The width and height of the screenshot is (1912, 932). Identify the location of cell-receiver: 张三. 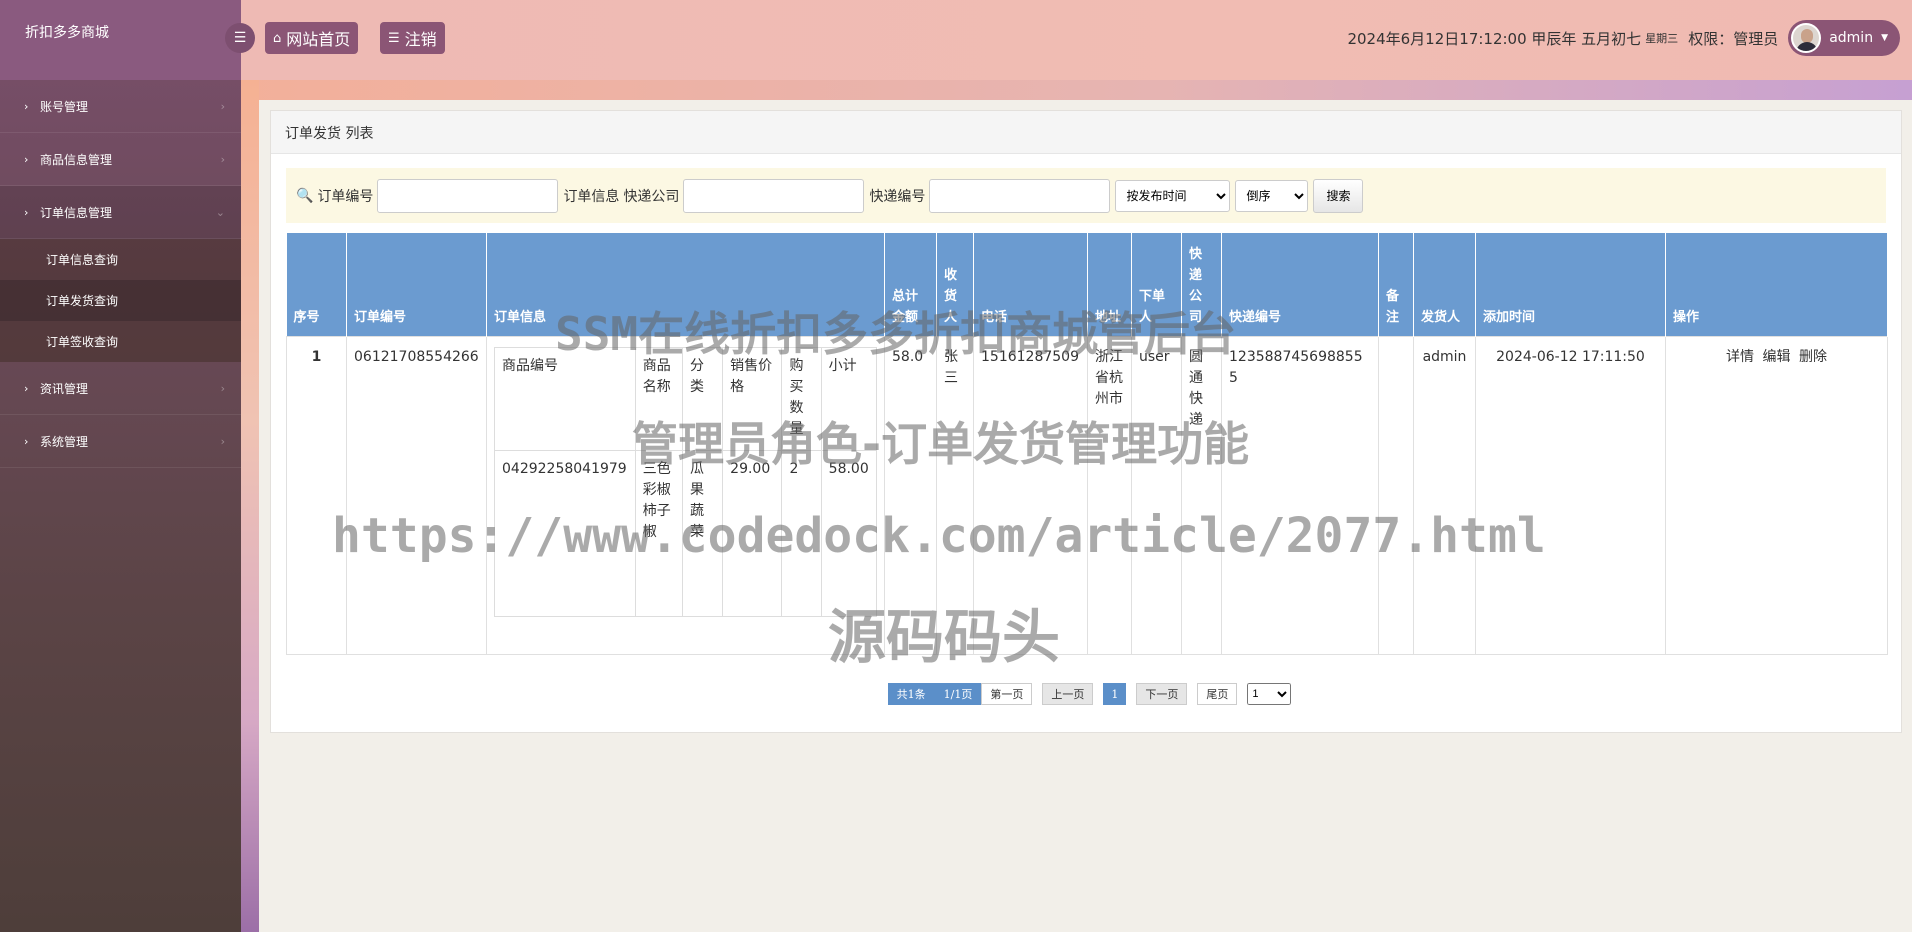
(955, 495).